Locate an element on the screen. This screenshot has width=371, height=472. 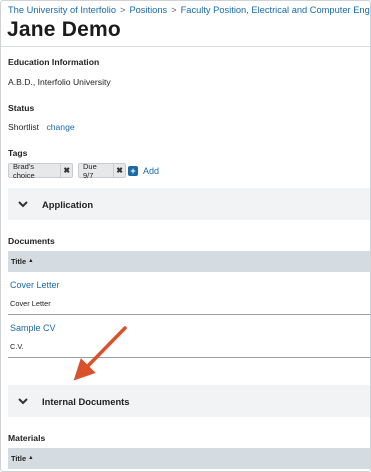
section-internal-documents: Internal Documents is located at coordinates (189, 401).